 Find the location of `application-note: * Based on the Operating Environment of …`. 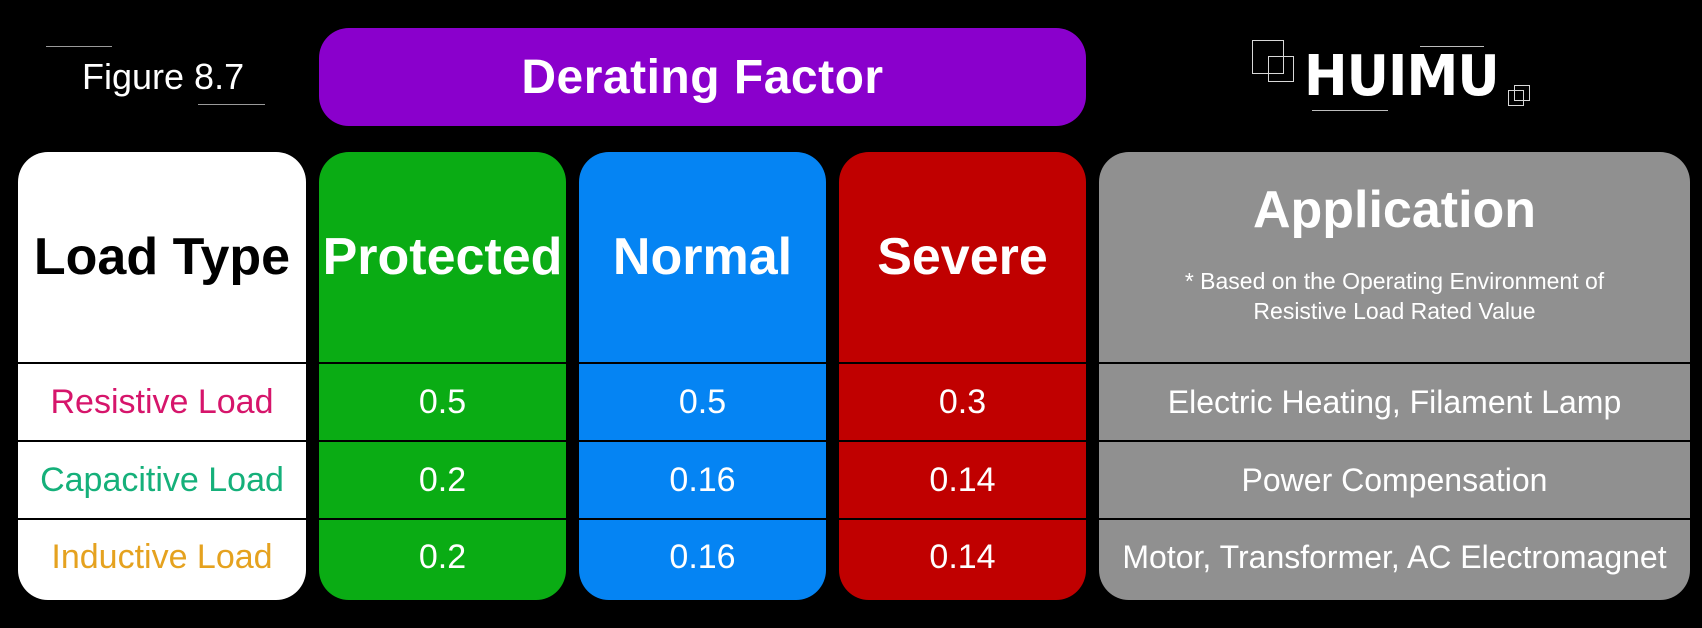

application-note: * Based on the Operating Environment of … is located at coordinates (1394, 296).